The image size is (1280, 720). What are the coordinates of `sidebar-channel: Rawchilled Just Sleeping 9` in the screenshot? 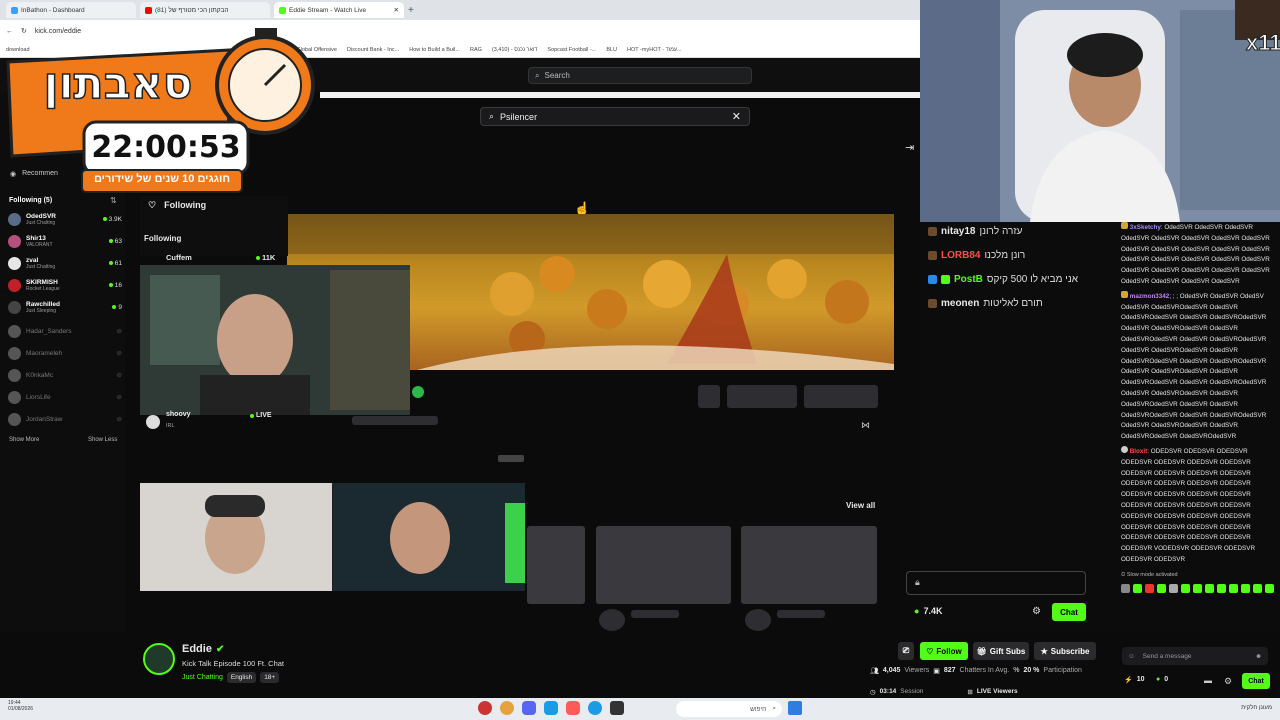 It's located at (65, 307).